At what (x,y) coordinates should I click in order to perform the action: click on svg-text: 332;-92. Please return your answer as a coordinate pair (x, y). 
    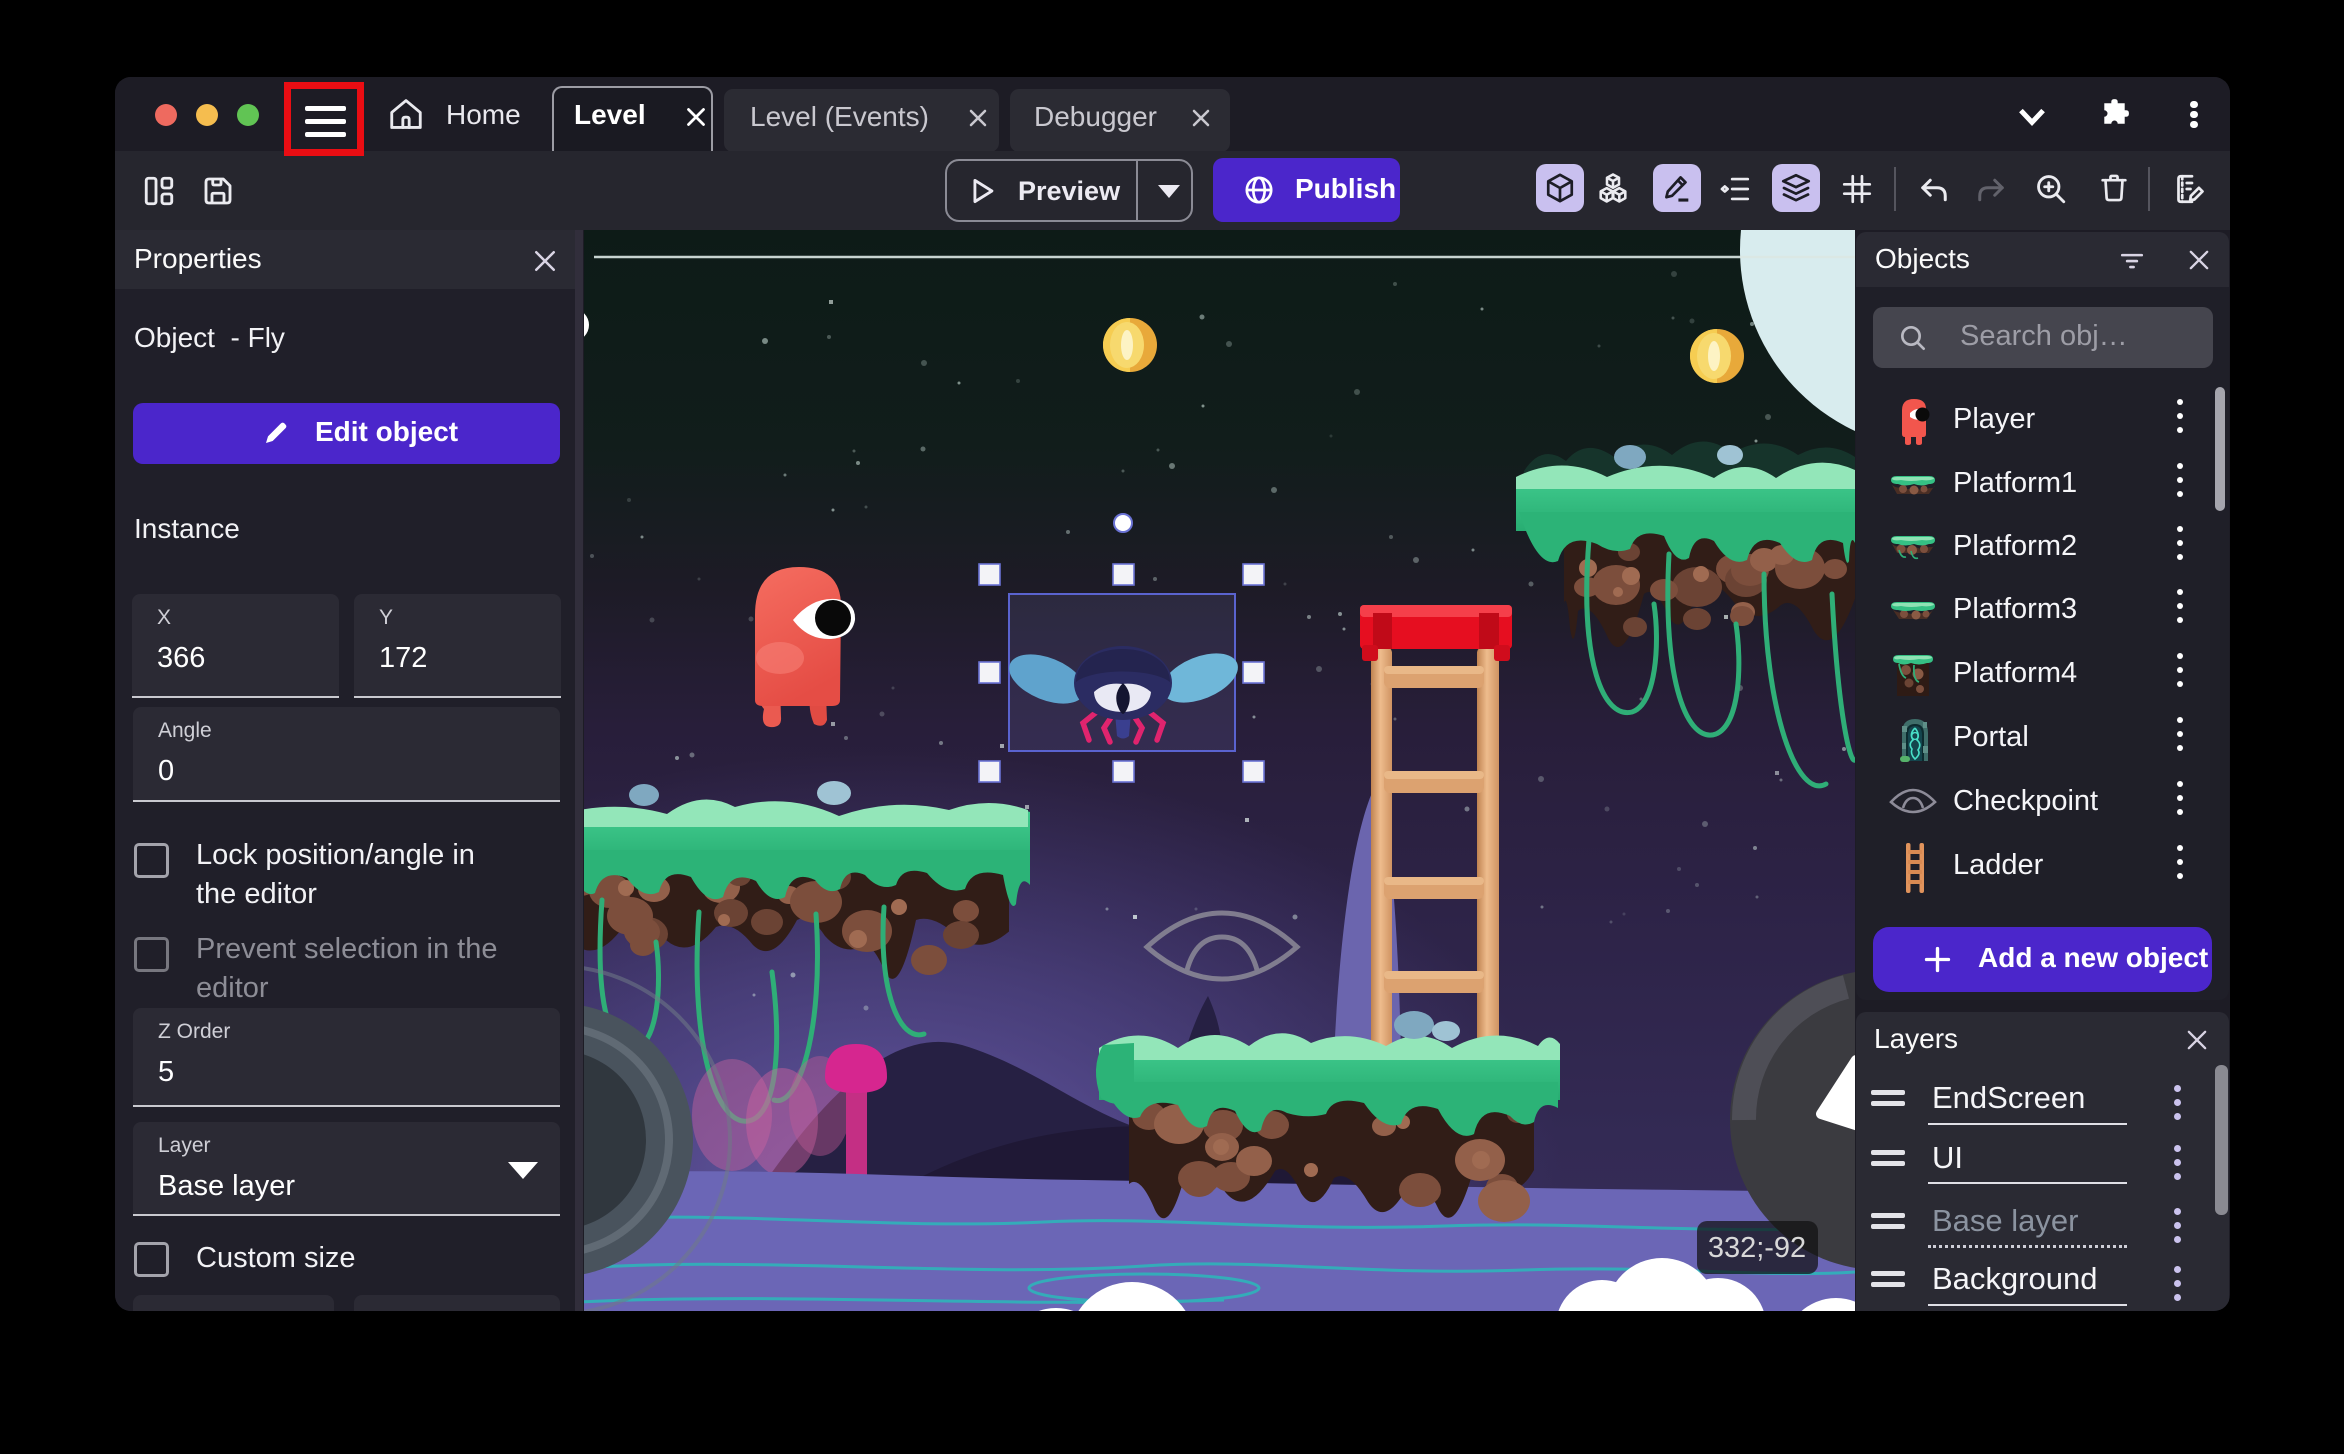
    Looking at the image, I should click on (1757, 1248).